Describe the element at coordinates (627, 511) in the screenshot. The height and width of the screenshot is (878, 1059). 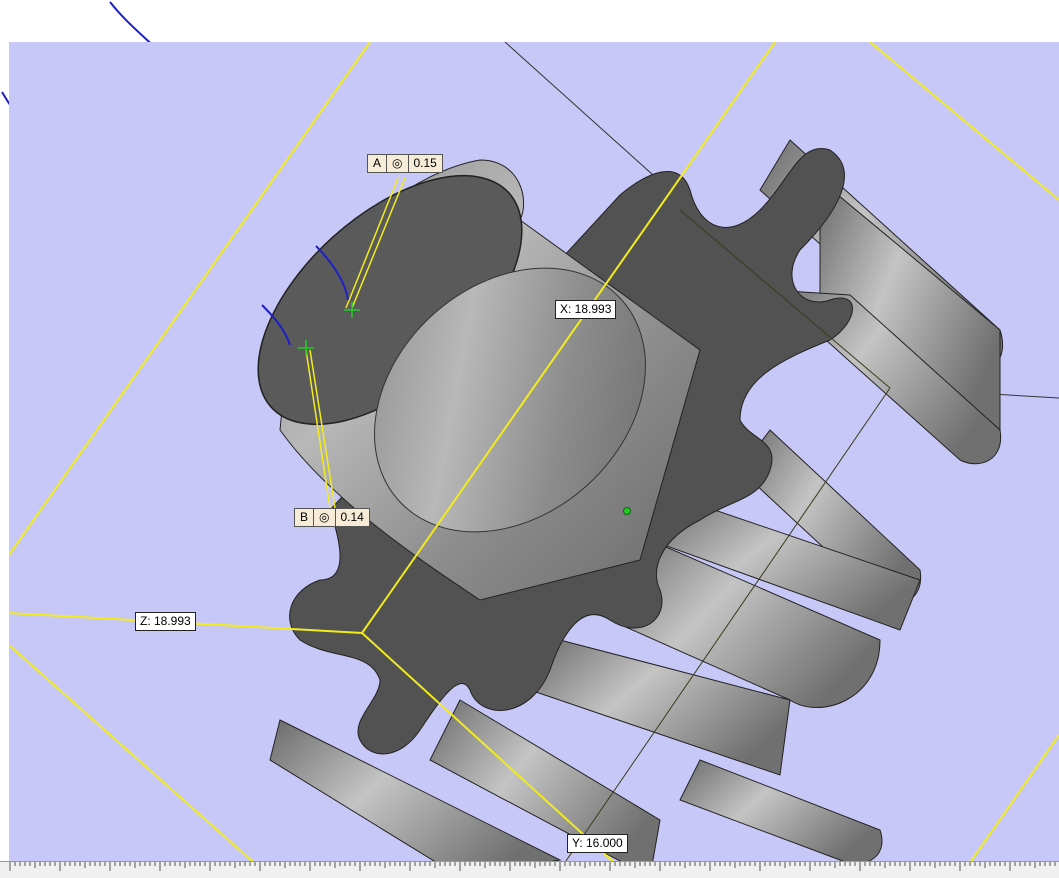
I see `green-dot-icon` at that location.